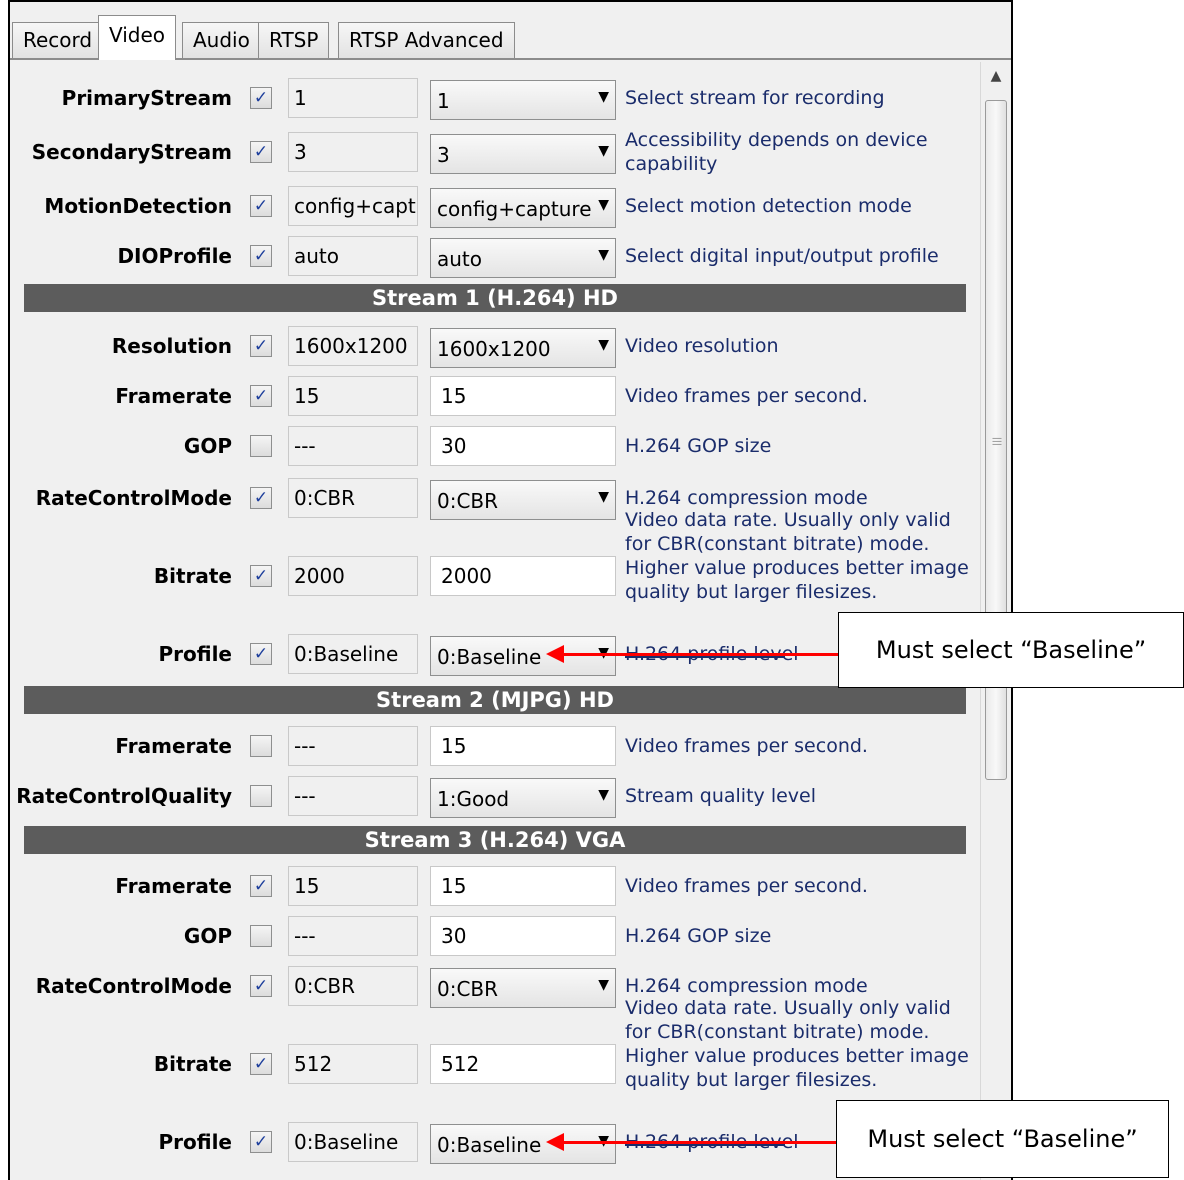 This screenshot has width=1184, height=1180. What do you see at coordinates (353, 936) in the screenshot?
I see `current-value: ---` at bounding box center [353, 936].